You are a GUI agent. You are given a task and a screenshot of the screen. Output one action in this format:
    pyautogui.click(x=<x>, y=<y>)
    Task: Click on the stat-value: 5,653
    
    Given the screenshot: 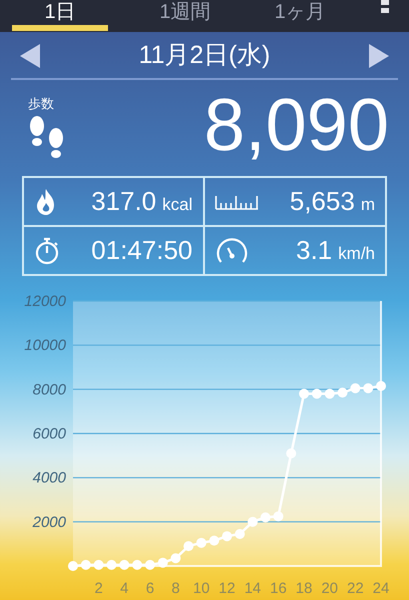 What is the action you would take?
    pyautogui.click(x=322, y=201)
    